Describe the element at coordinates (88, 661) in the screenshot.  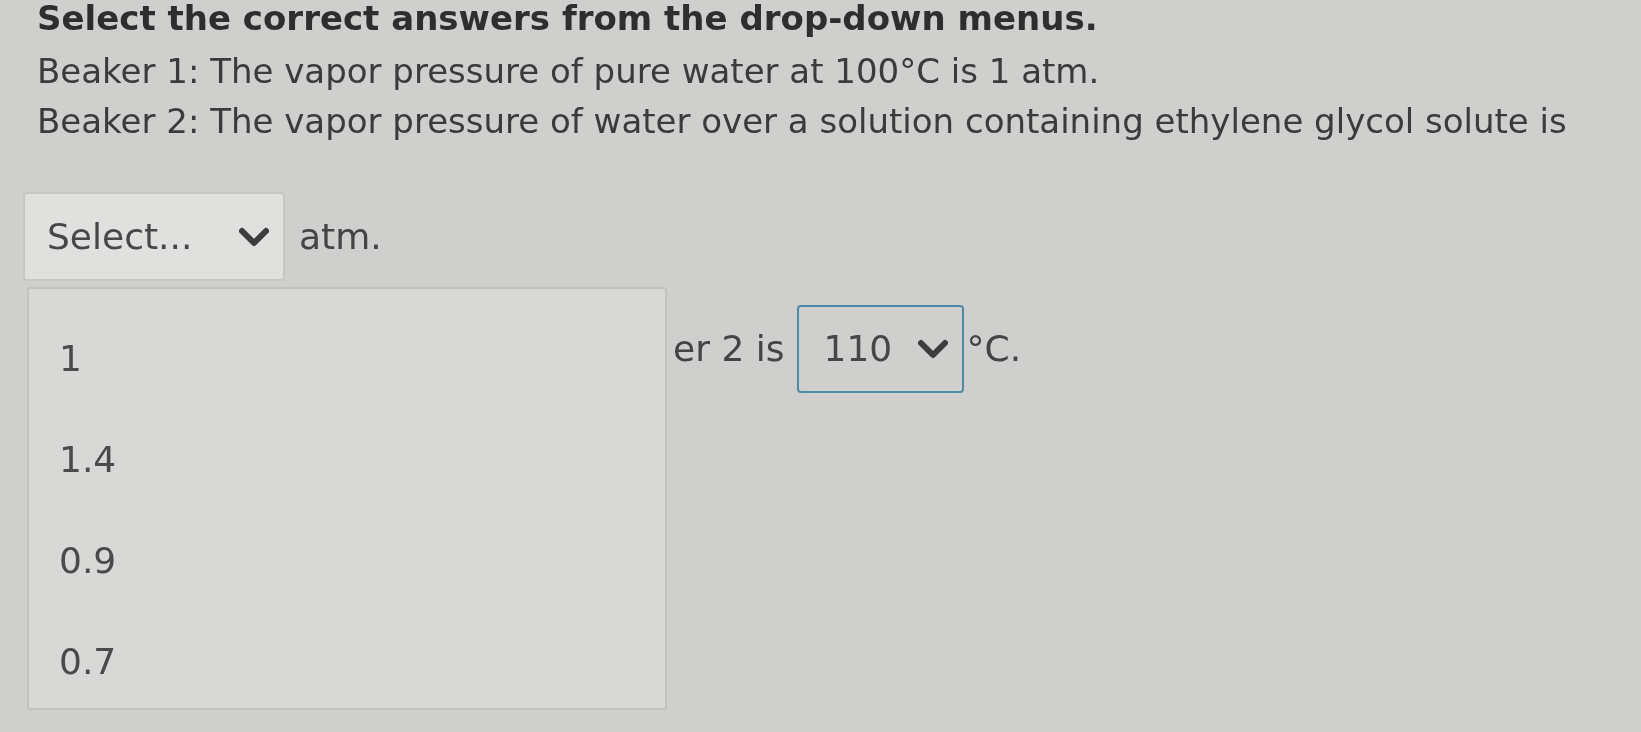
I see `dropdown-option: 0.7` at that location.